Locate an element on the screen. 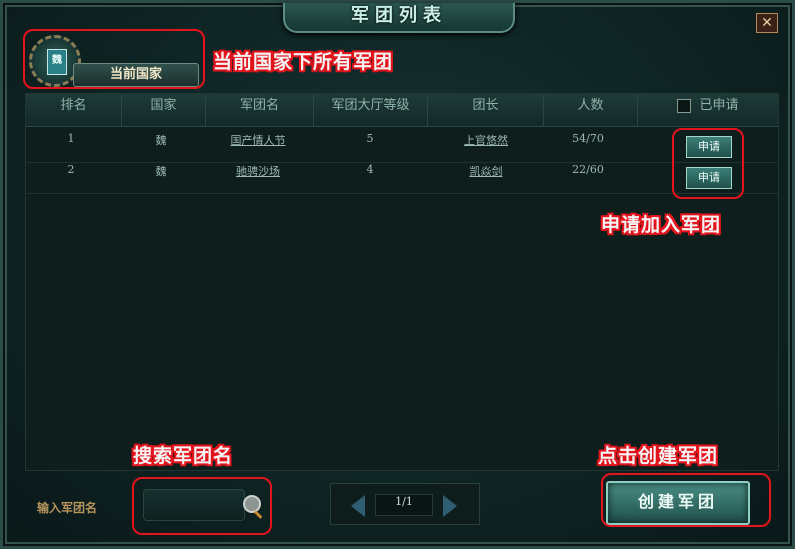  window-title: 军团列表 is located at coordinates (399, 15).